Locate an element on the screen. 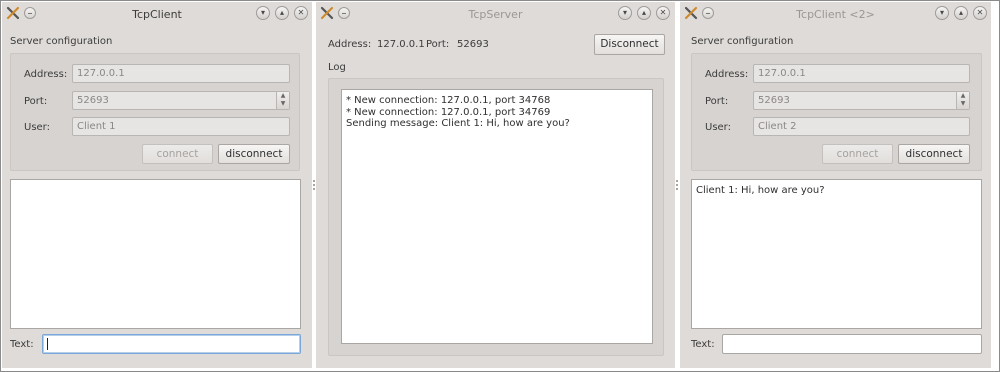 This screenshot has width=1000, height=372. log-line: * New connection: 127.0.0.1, port 34769 is located at coordinates (448, 112).